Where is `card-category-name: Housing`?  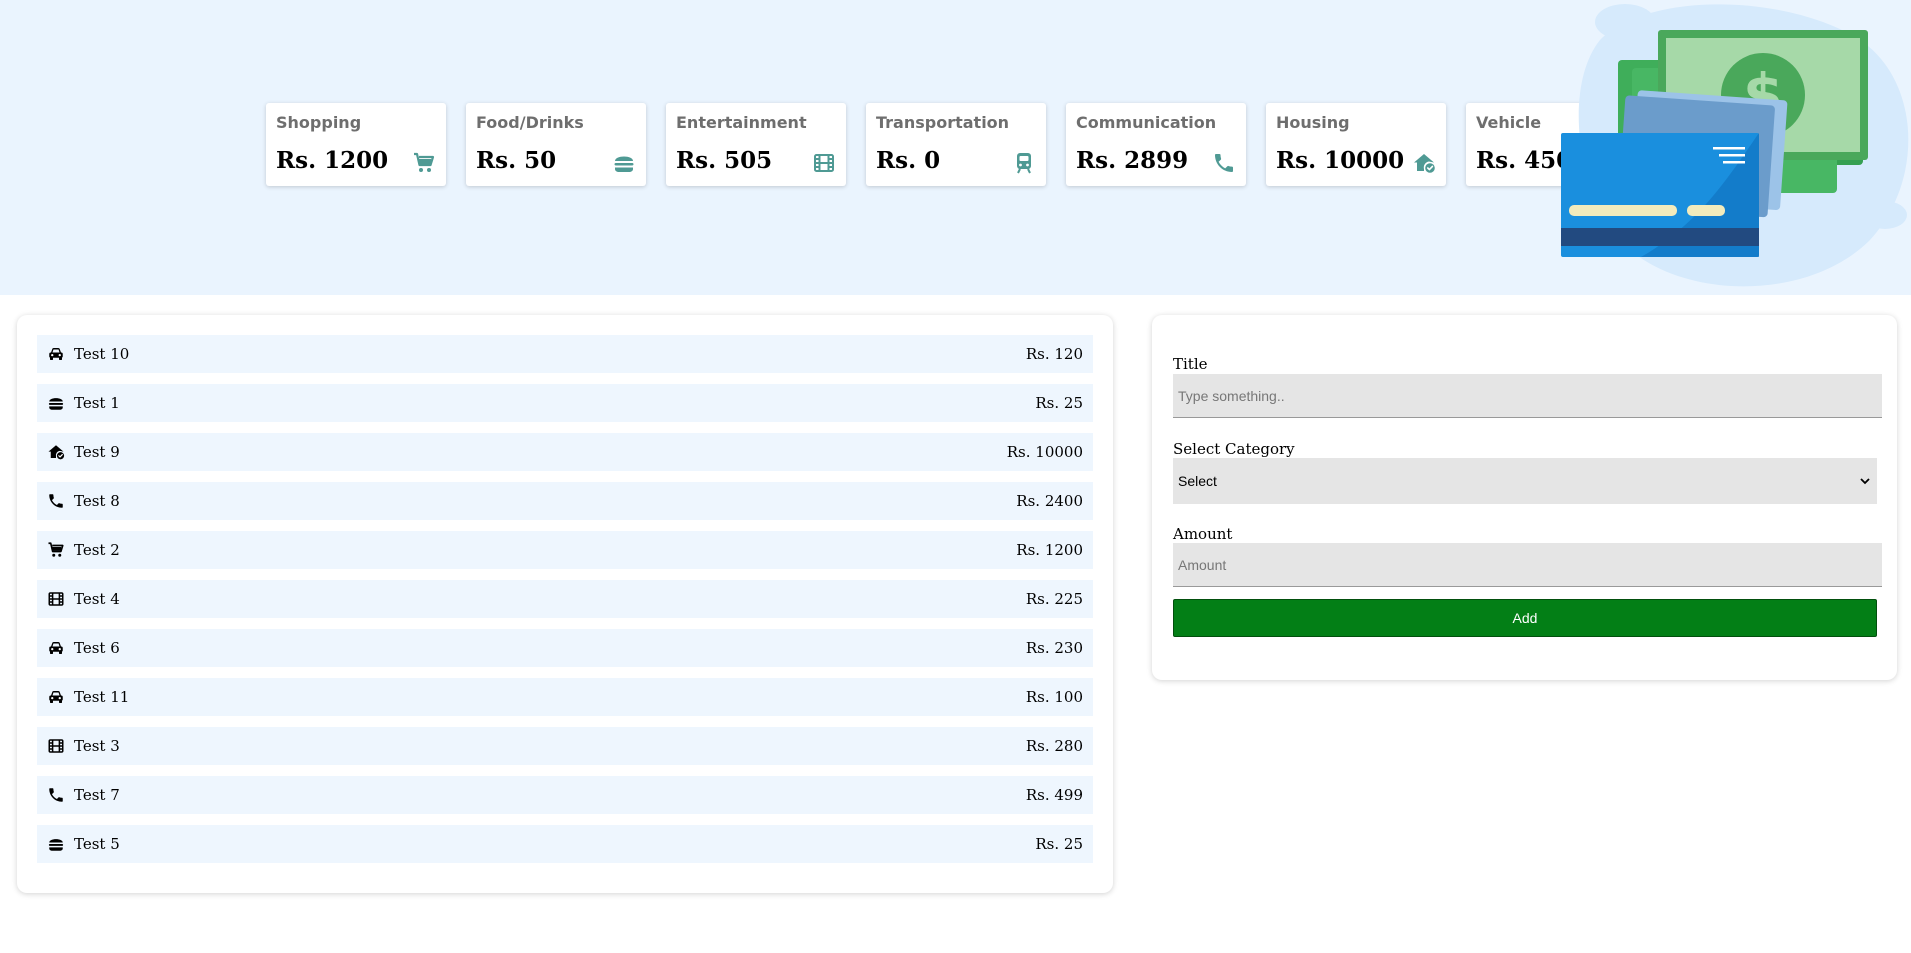
card-category-name: Housing is located at coordinates (1313, 122).